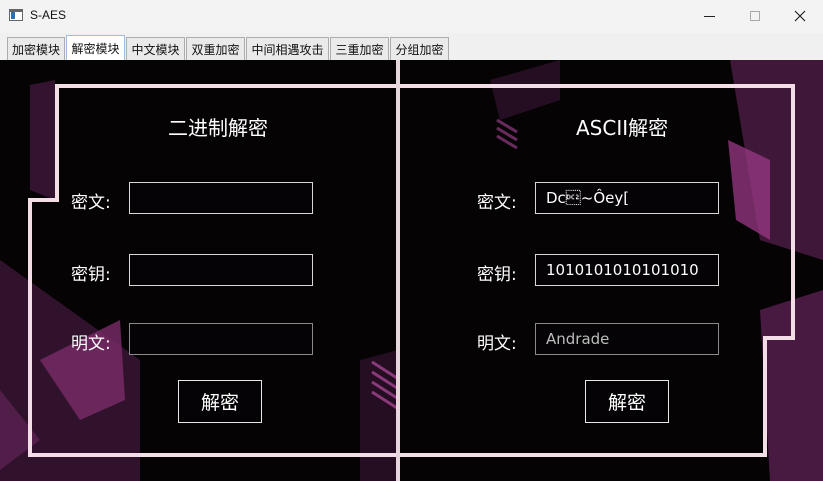  What do you see at coordinates (91, 203) in the screenshot?
I see `binary-ciphertext-label: 密文:` at bounding box center [91, 203].